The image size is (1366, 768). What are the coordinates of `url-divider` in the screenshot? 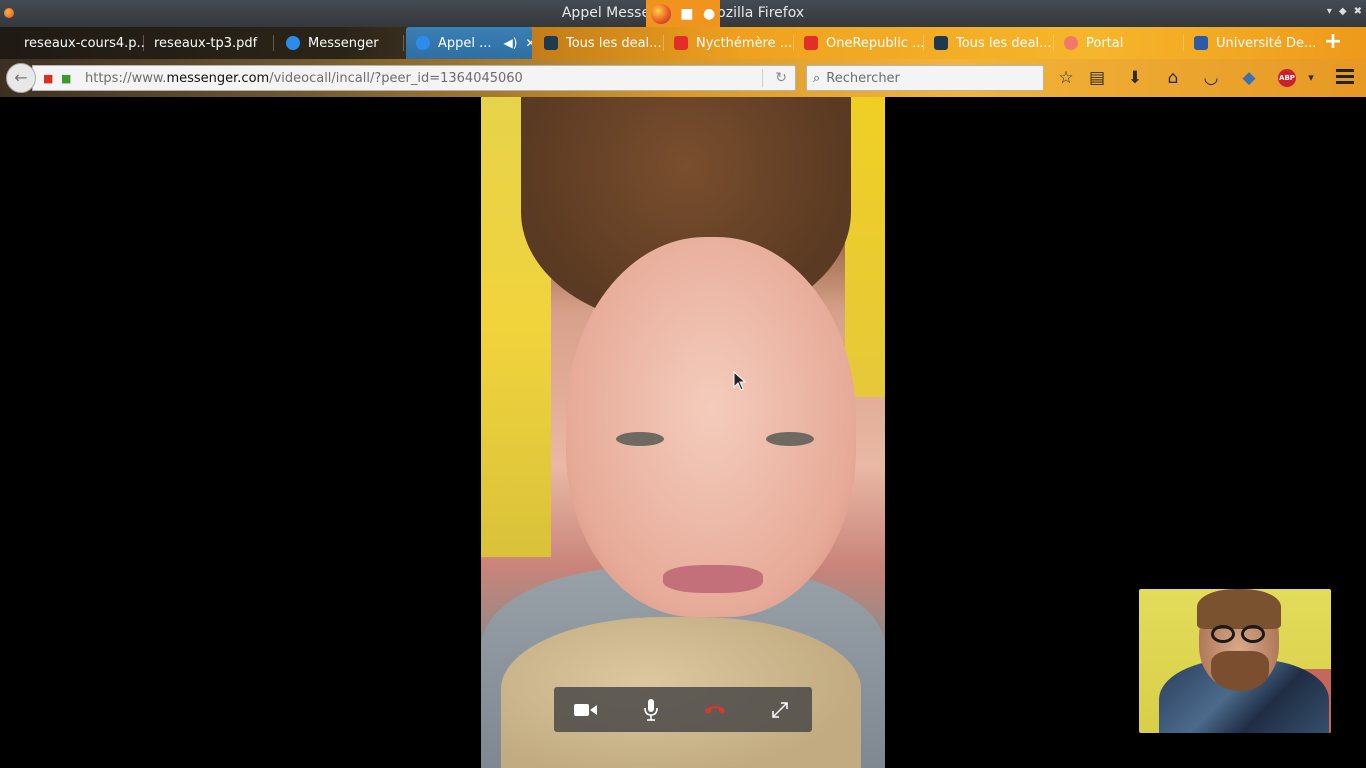 It's located at (762, 78).